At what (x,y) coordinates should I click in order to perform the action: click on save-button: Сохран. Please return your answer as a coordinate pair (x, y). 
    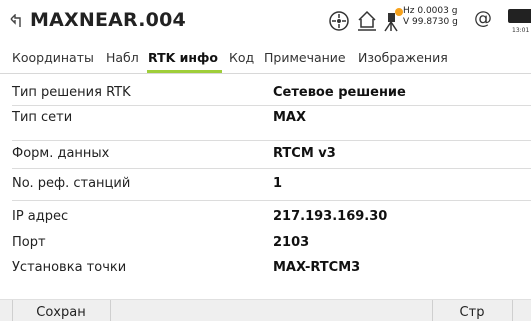
    Looking at the image, I should click on (61, 310).